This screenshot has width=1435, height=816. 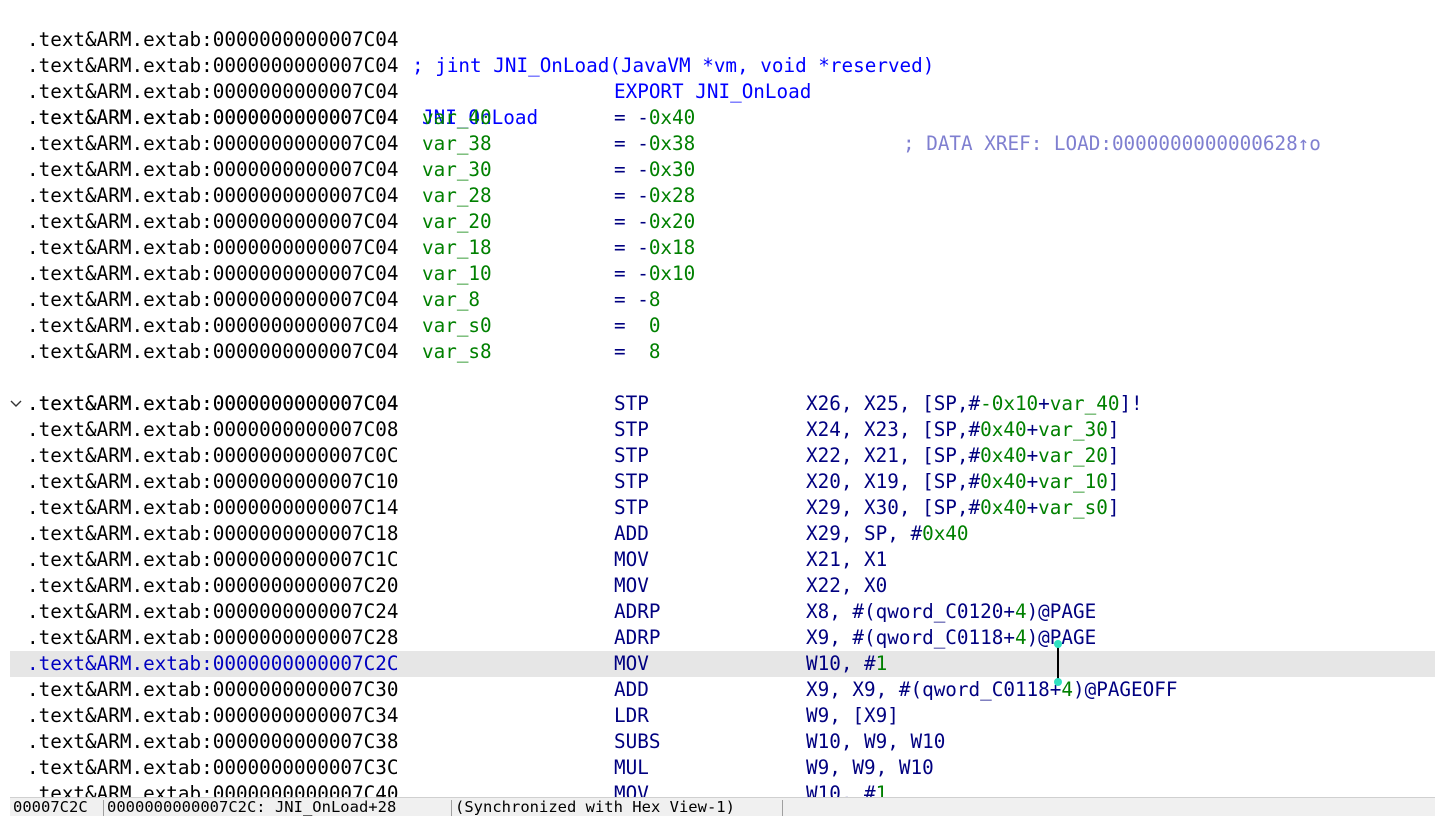 What do you see at coordinates (875, 742) in the screenshot?
I see `instruction-operands: W10, W9, W10` at bounding box center [875, 742].